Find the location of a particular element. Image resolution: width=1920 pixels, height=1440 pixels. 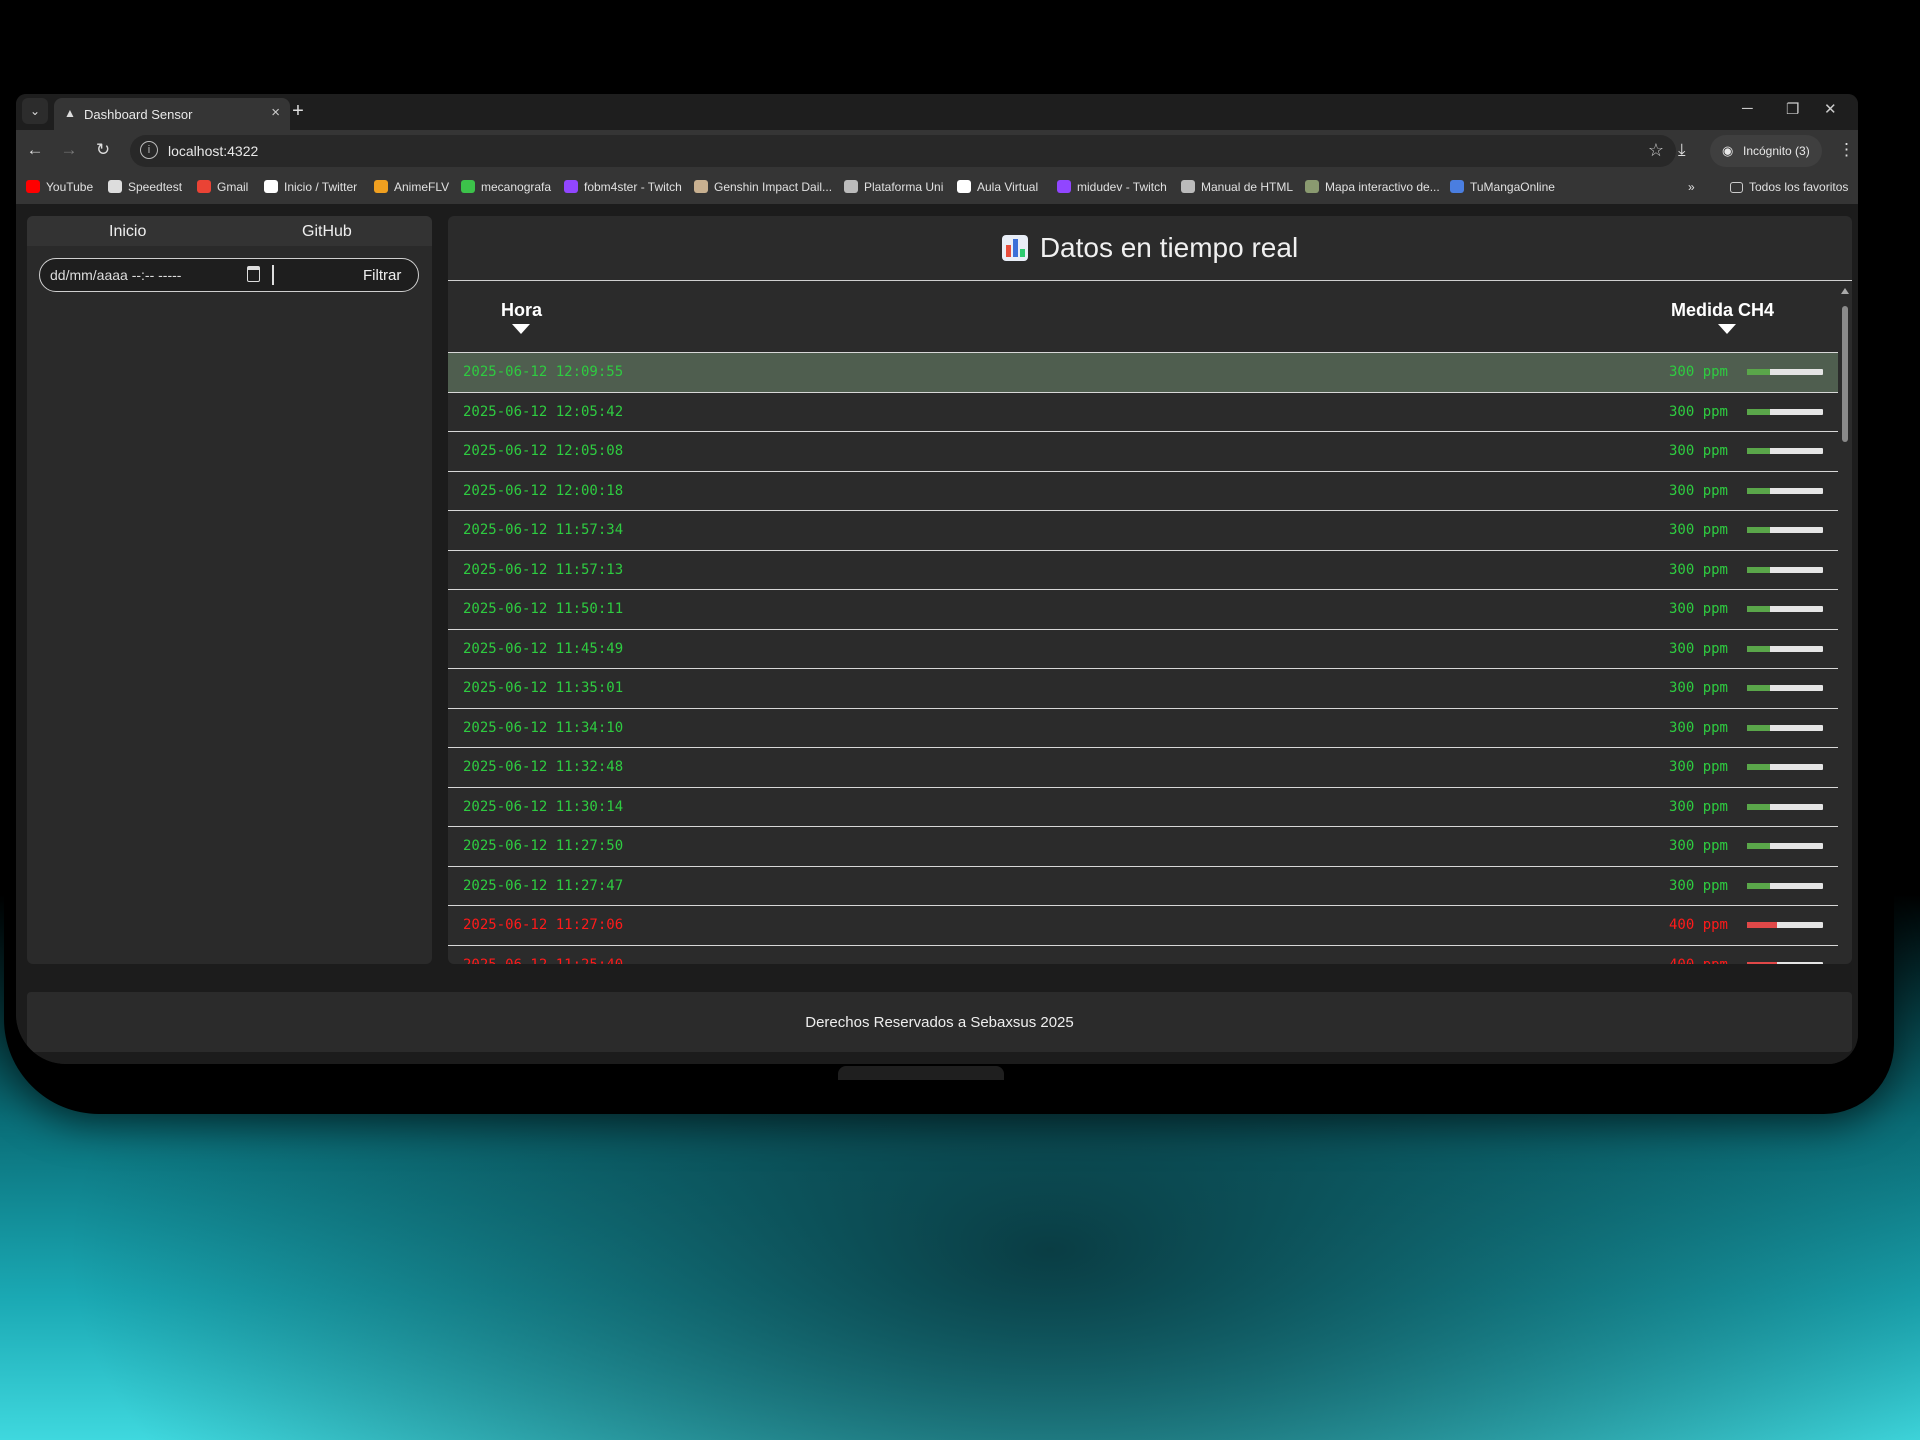

globe-icon is located at coordinates (1188, 186).